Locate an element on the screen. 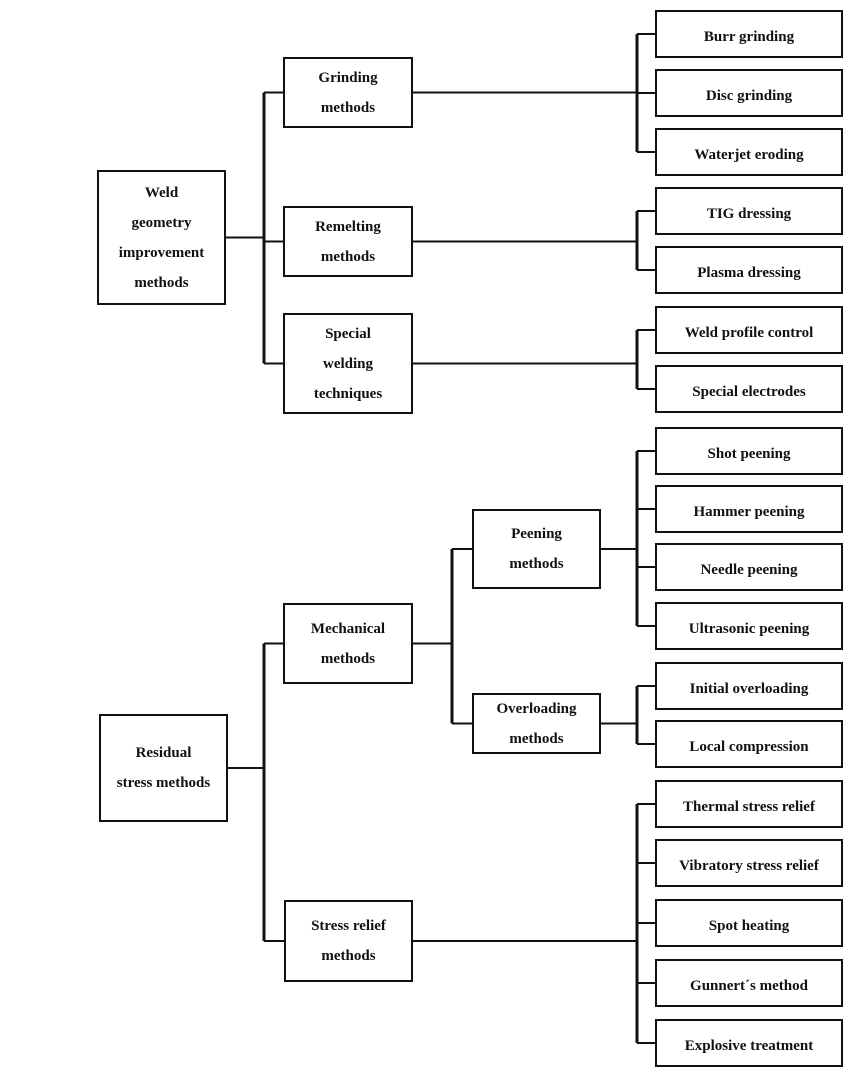 Image resolution: width=850 pixels, height=1072 pixels. node-grinding: Grinding methods is located at coordinates (348, 92).